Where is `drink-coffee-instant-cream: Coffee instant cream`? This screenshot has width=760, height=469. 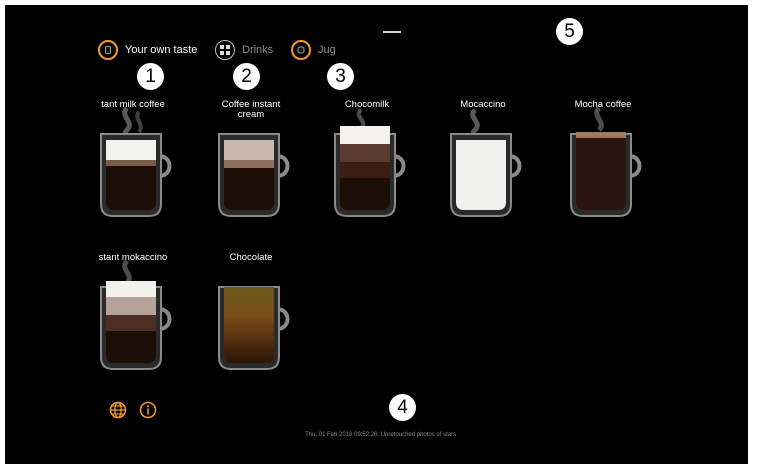 drink-coffee-instant-cream: Coffee instant cream is located at coordinates (251, 160).